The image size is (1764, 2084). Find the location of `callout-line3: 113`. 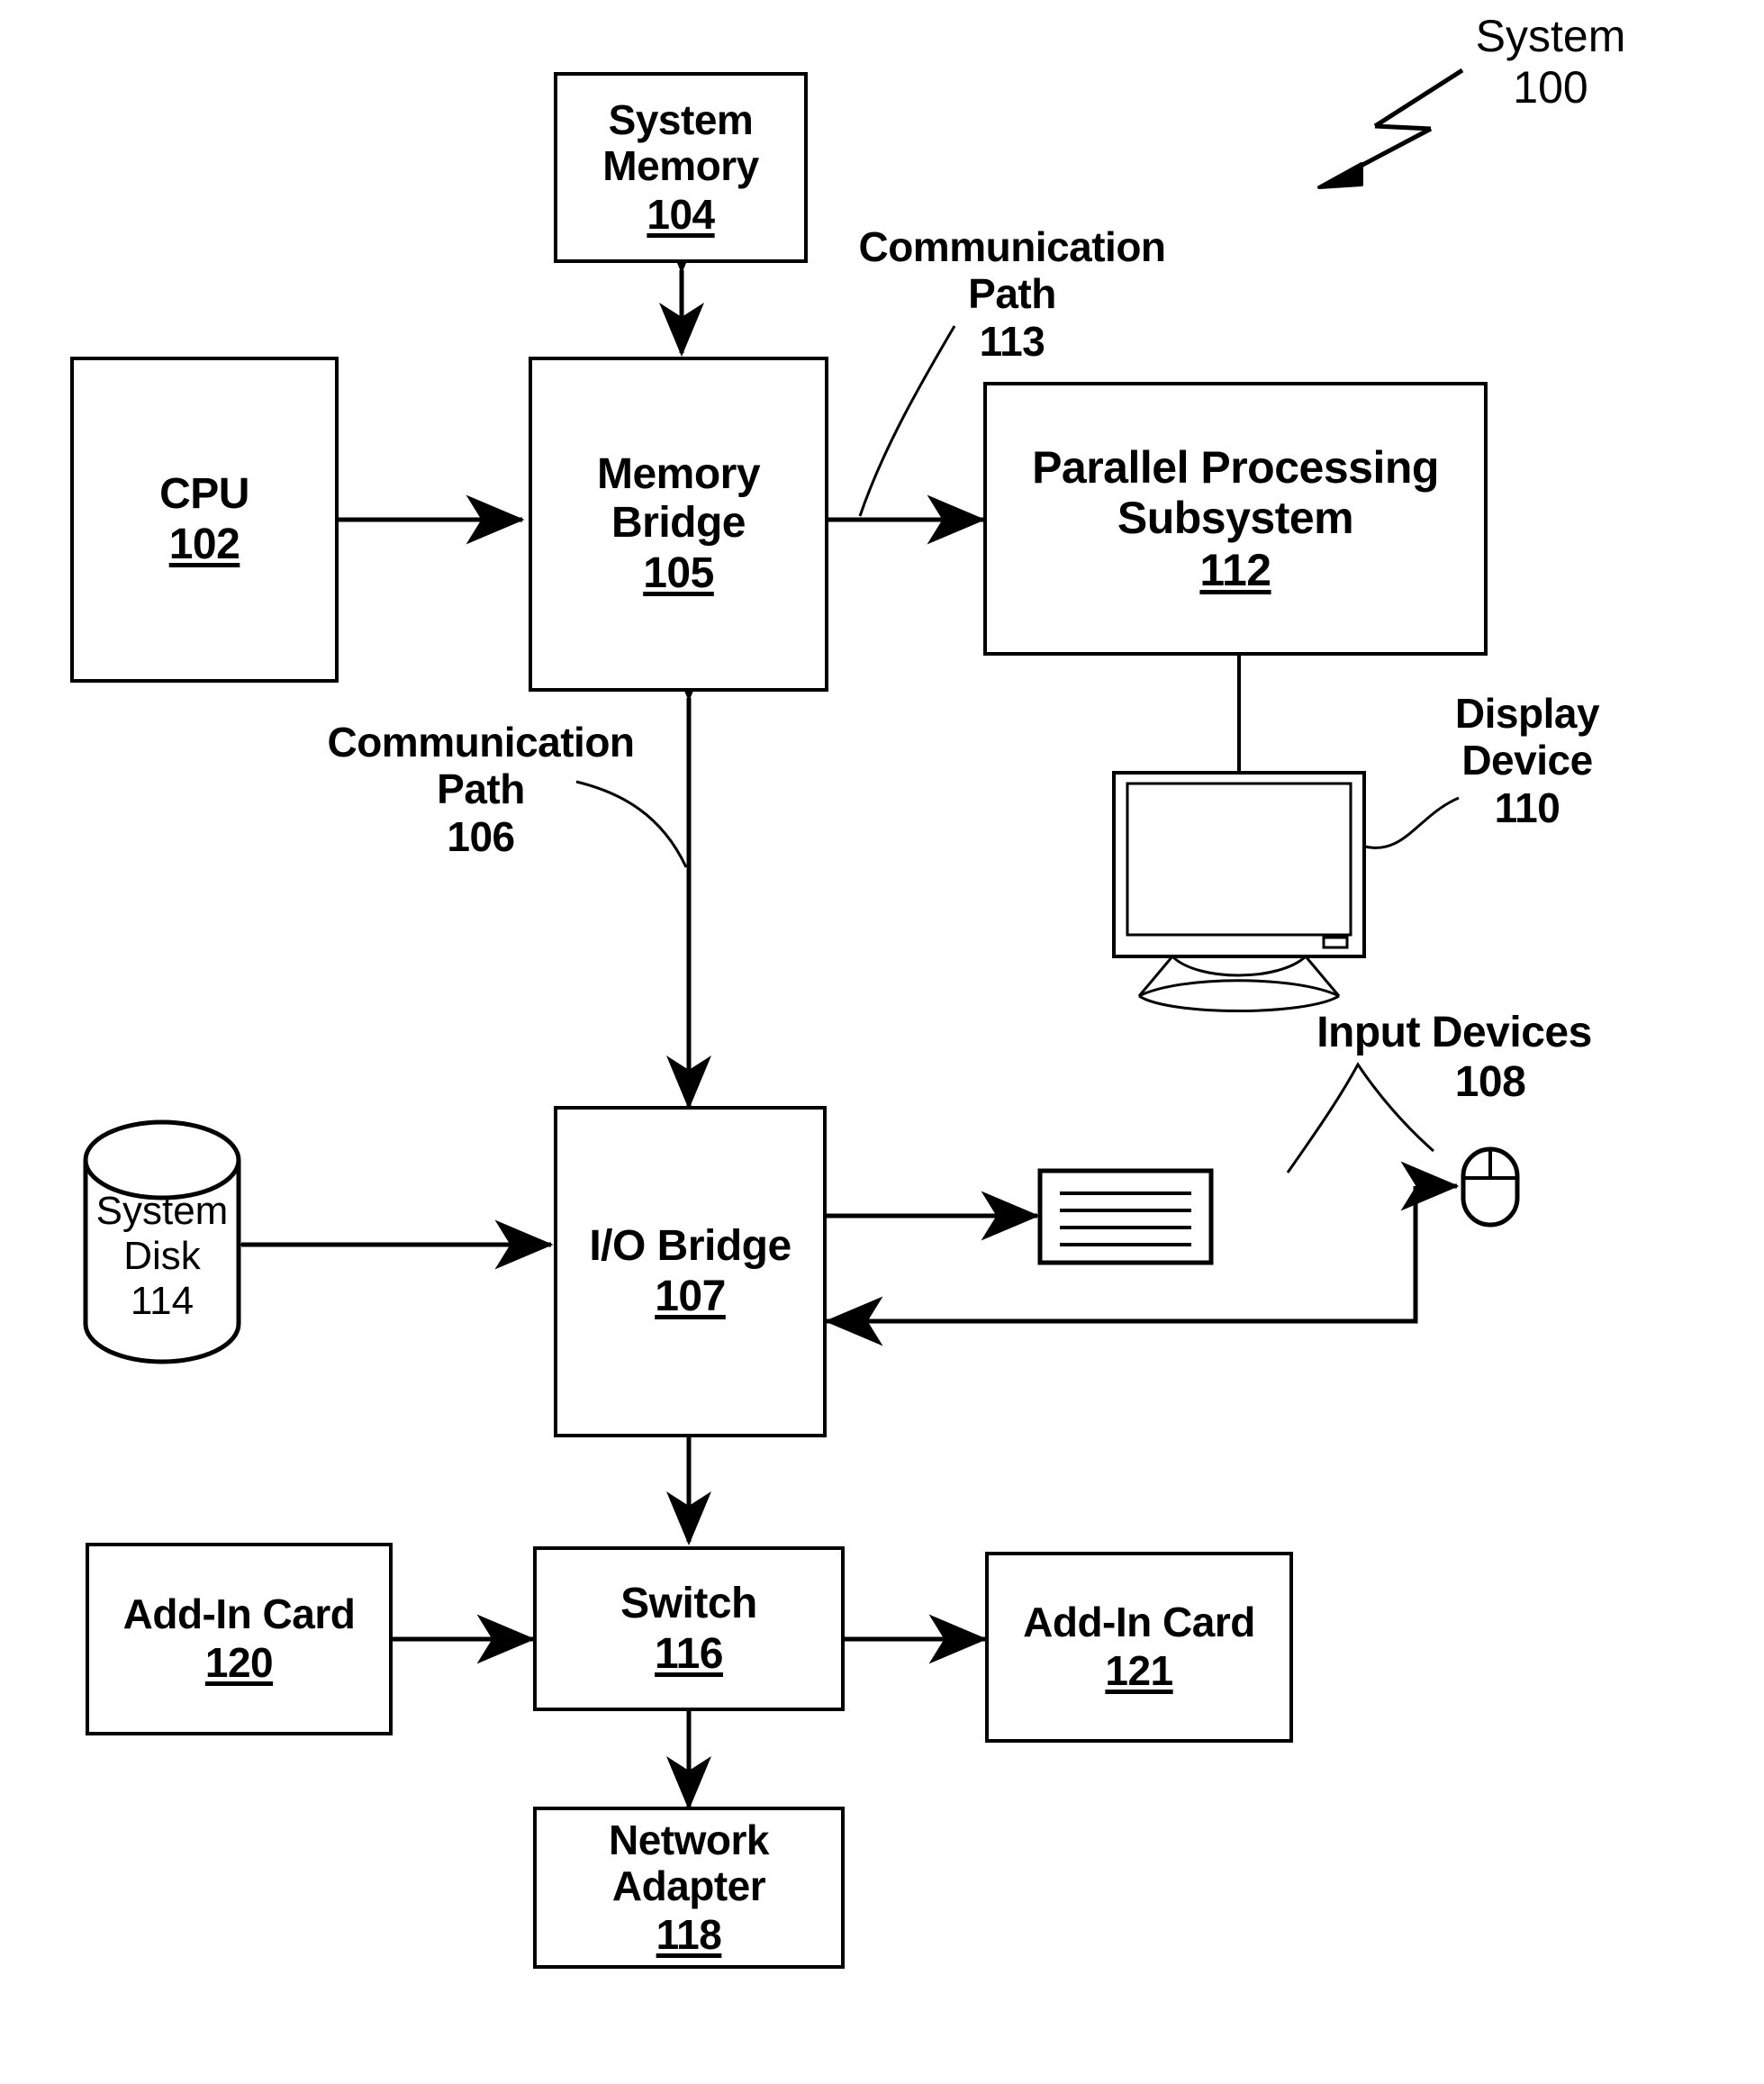

callout-line3: 113 is located at coordinates (1012, 341).